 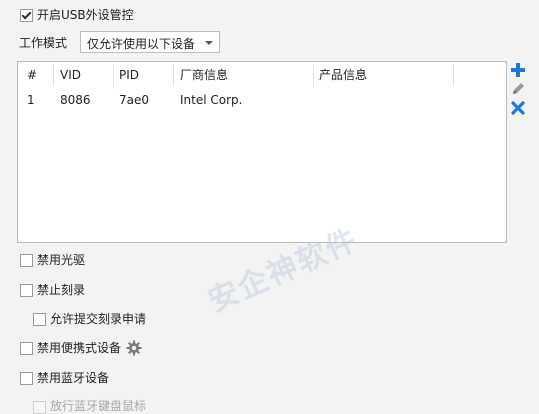 What do you see at coordinates (518, 89) in the screenshot?
I see `pencil-icon` at bounding box center [518, 89].